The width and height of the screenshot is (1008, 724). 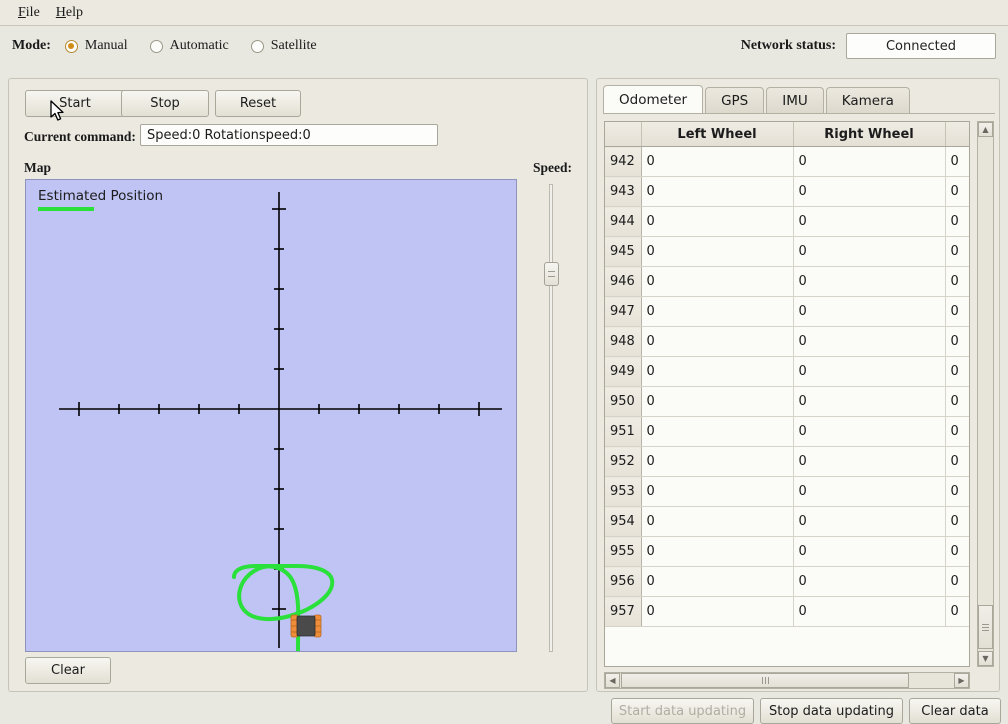 I want to click on row-index-cell: 951, so click(x=623, y=431).